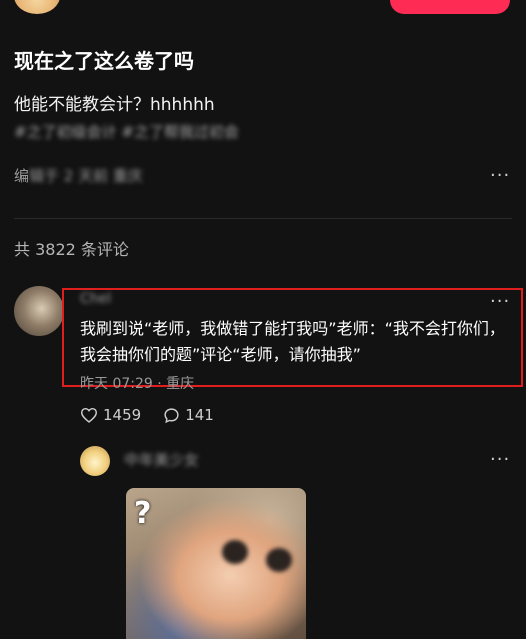 Image resolution: width=526 pixels, height=639 pixels. I want to click on reply-button: 141, so click(188, 415).